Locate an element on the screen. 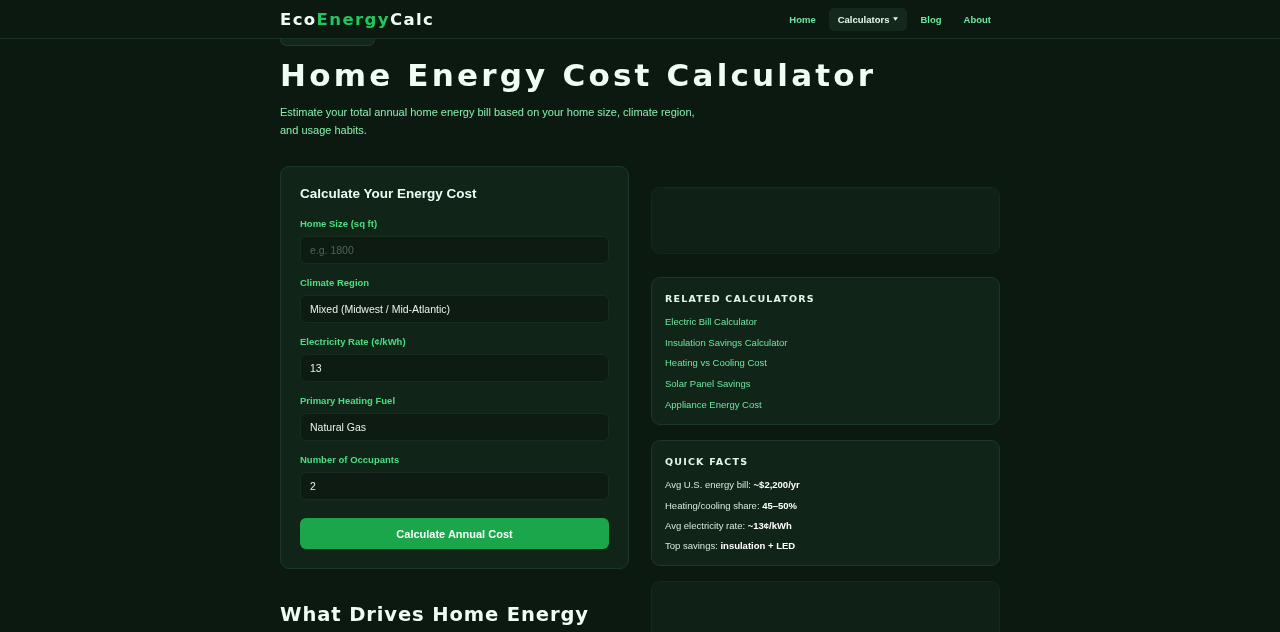 The width and height of the screenshot is (1280, 632). related-link: Solar Panel Savings is located at coordinates (708, 384).